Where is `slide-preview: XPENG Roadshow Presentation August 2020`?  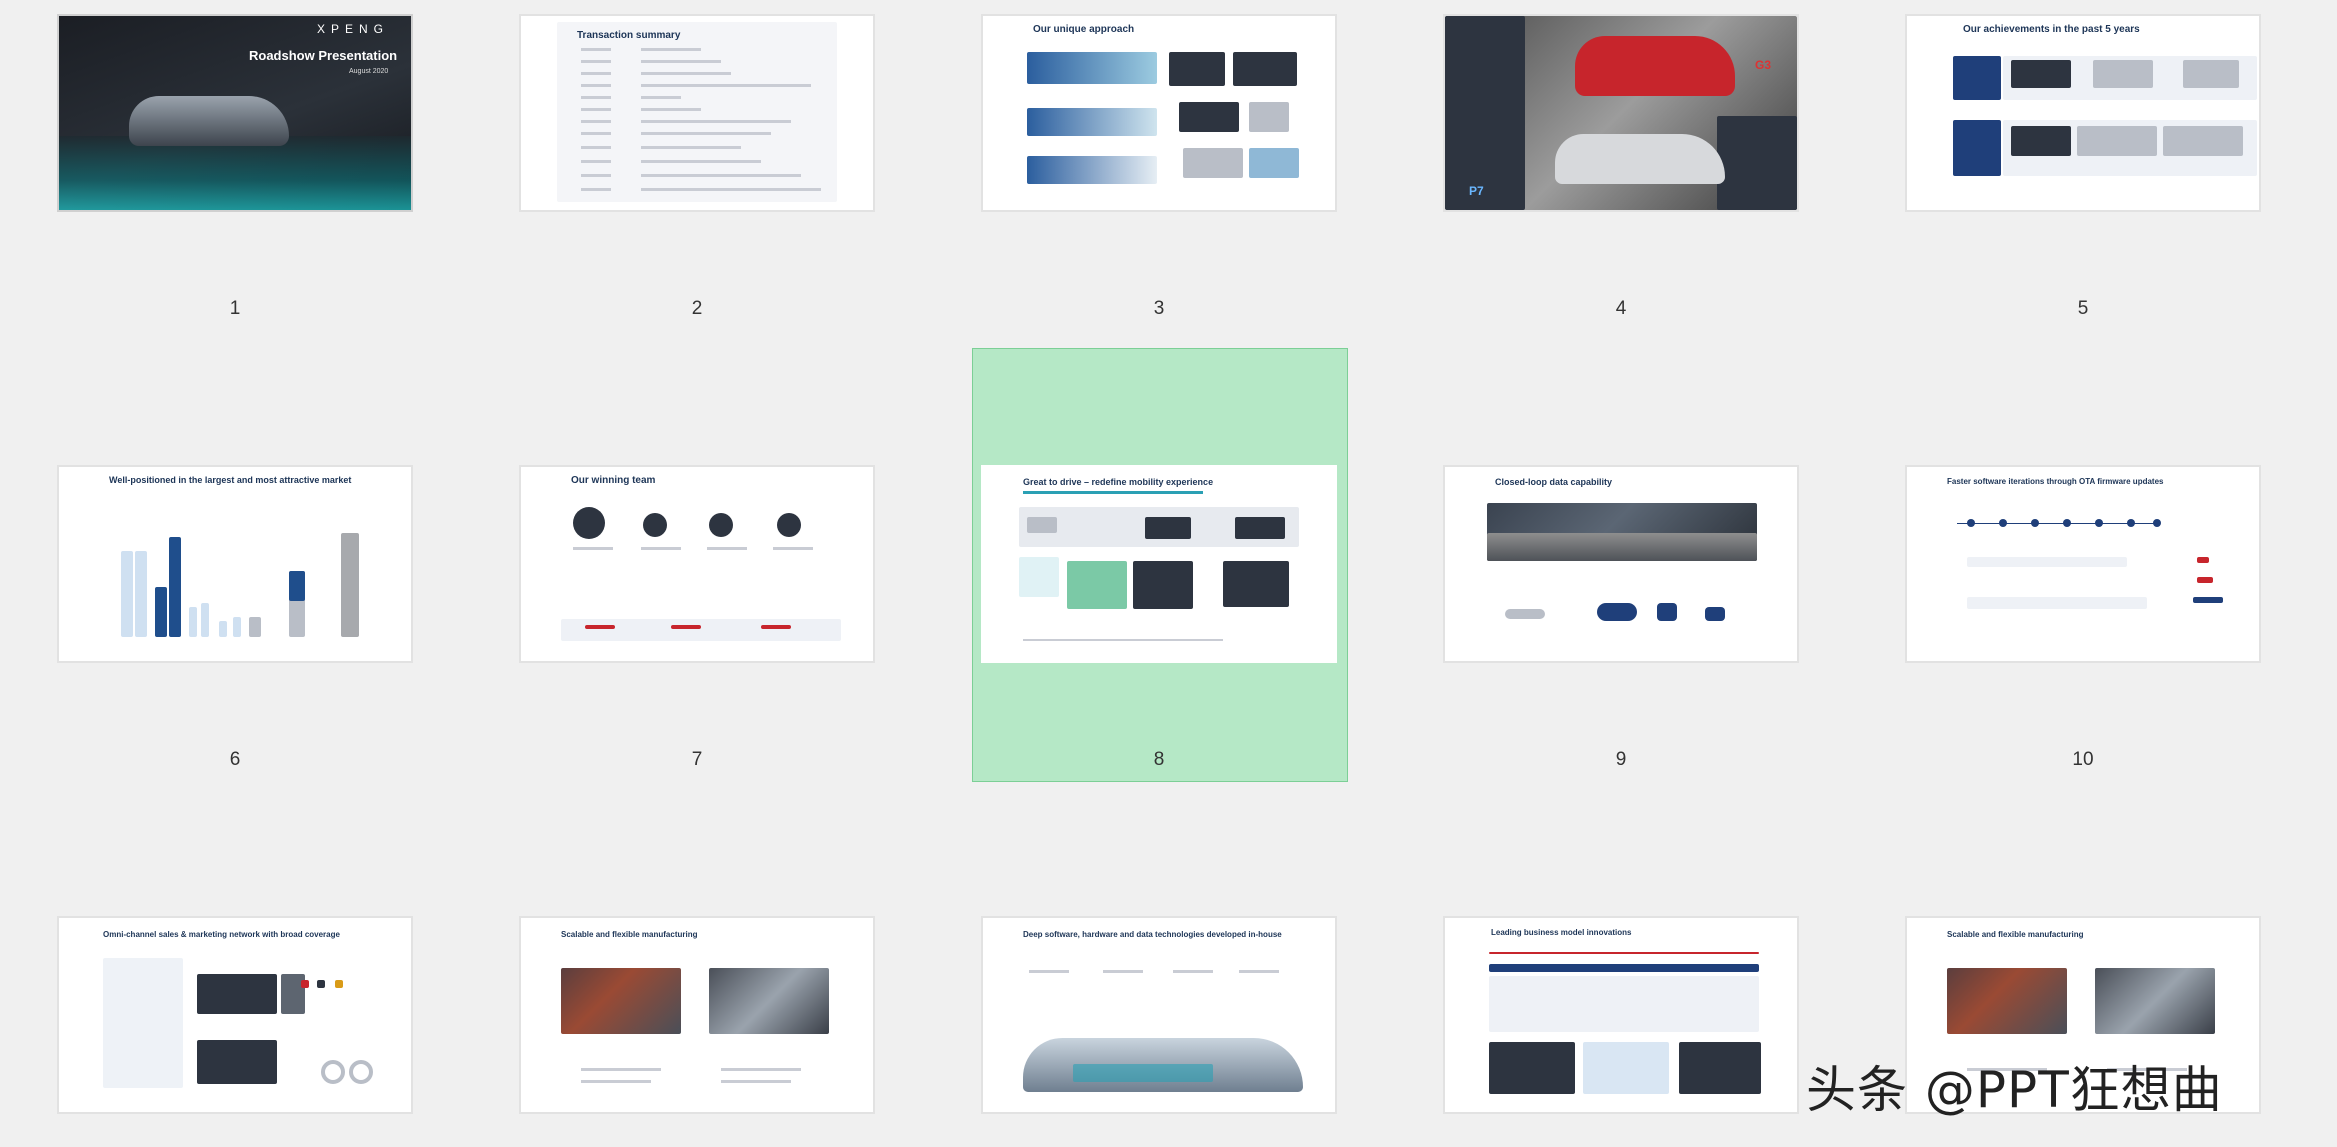
slide-preview: XPENG Roadshow Presentation August 2020 is located at coordinates (235, 113).